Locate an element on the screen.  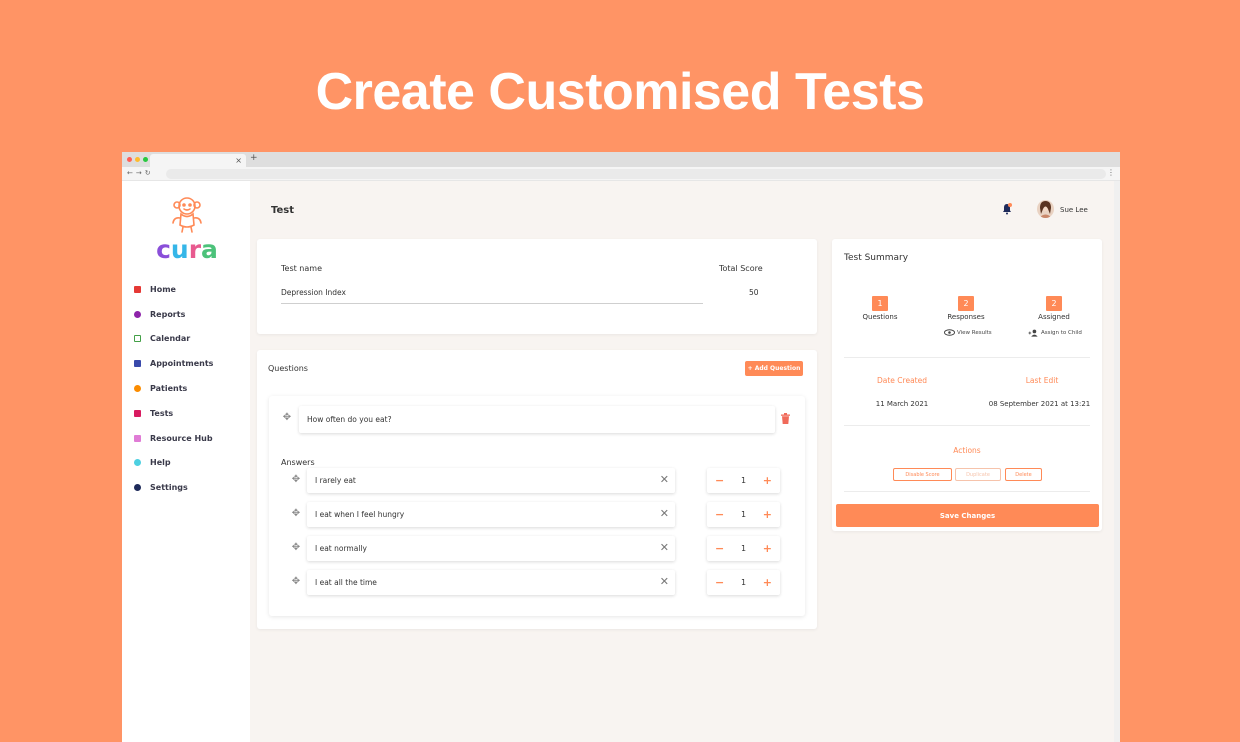
delete-question-icon is located at coordinates (785, 418).